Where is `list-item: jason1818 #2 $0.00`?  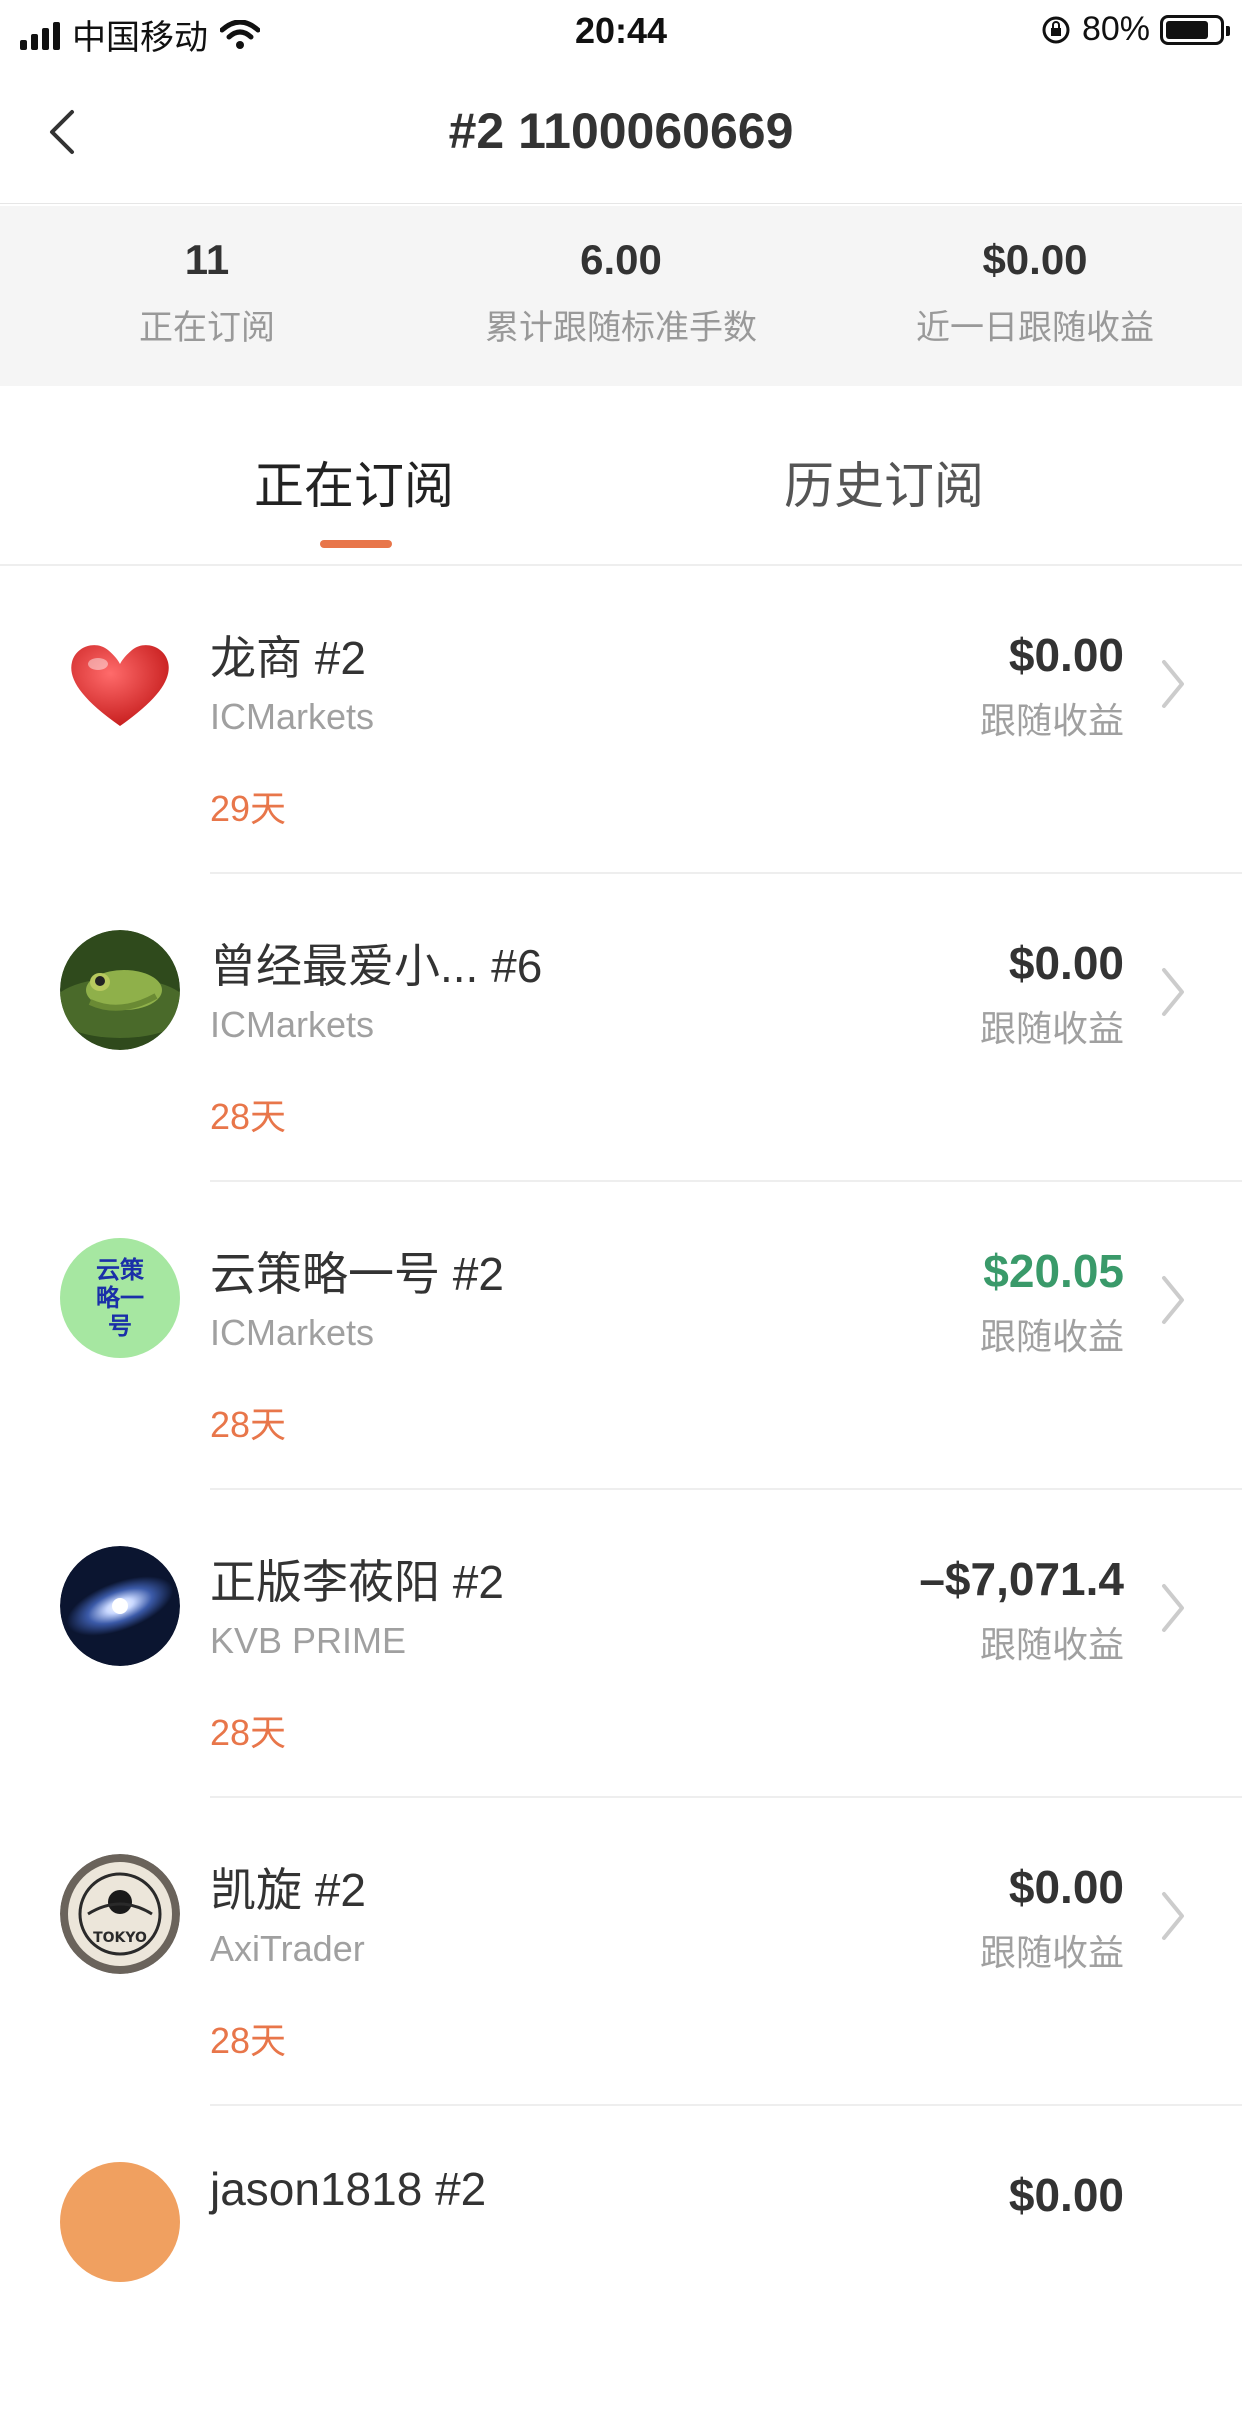
list-item: jason1818 #2 $0.00 is located at coordinates (621, 2260).